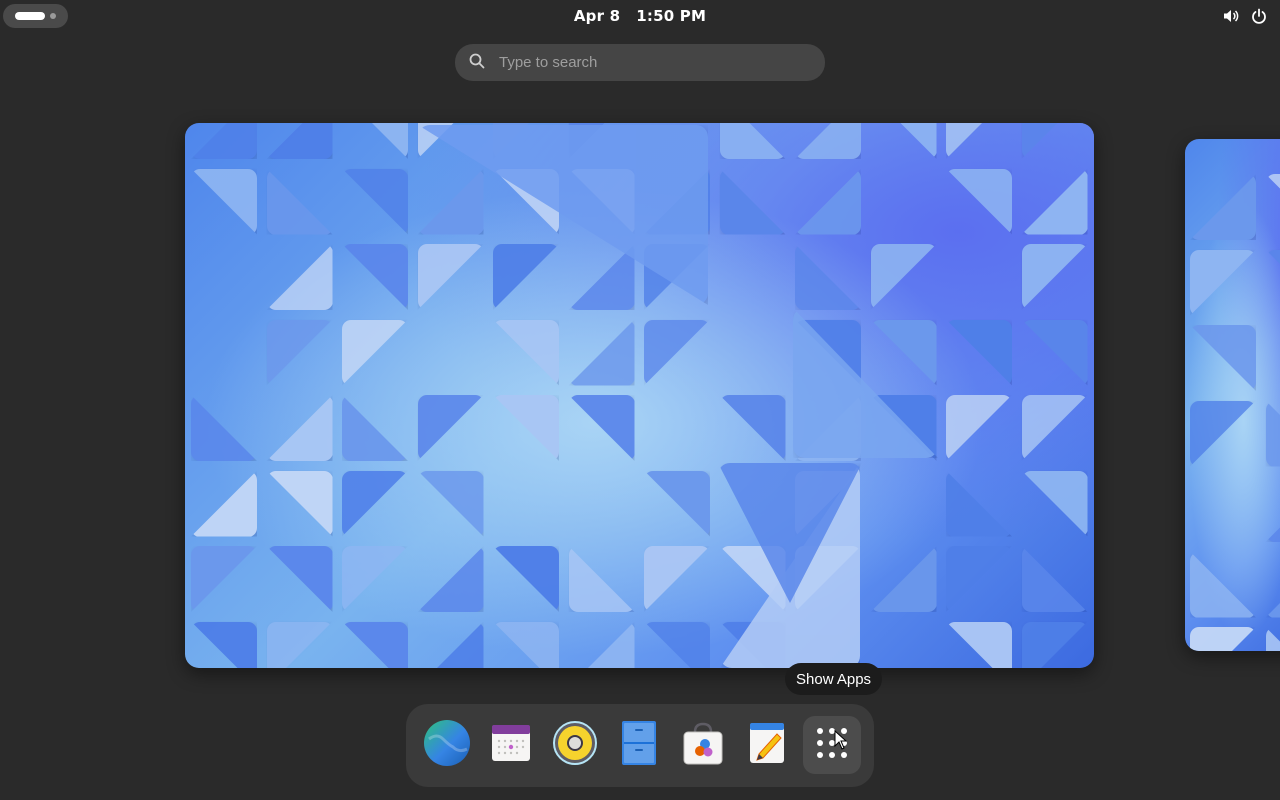  I want to click on dock-item-text-editor, so click(767, 745).